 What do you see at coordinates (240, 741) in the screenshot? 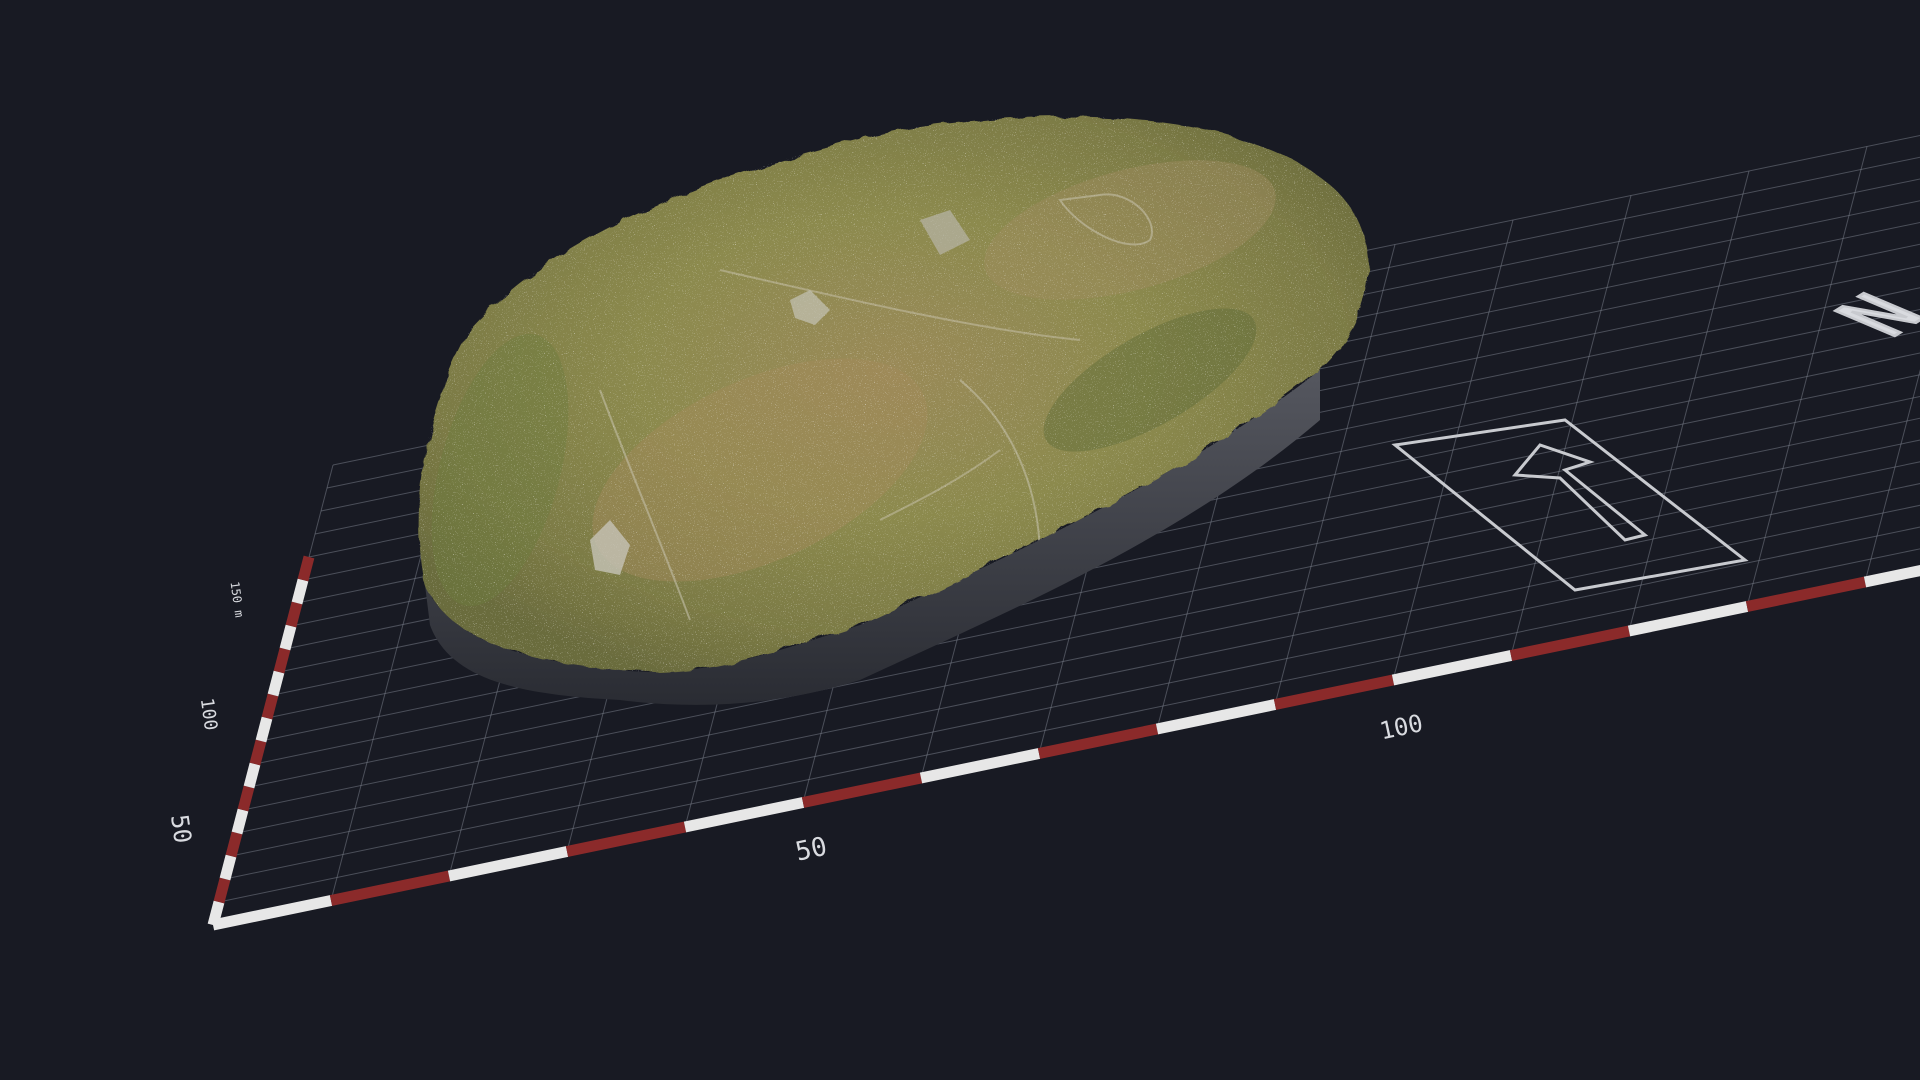
I see `scale-bar-y: 50 100 150 m` at bounding box center [240, 741].